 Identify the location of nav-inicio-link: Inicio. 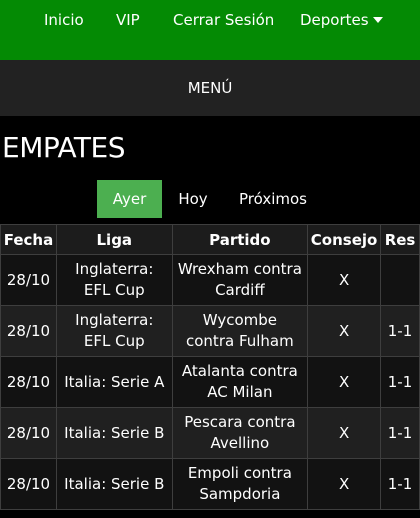
(64, 20).